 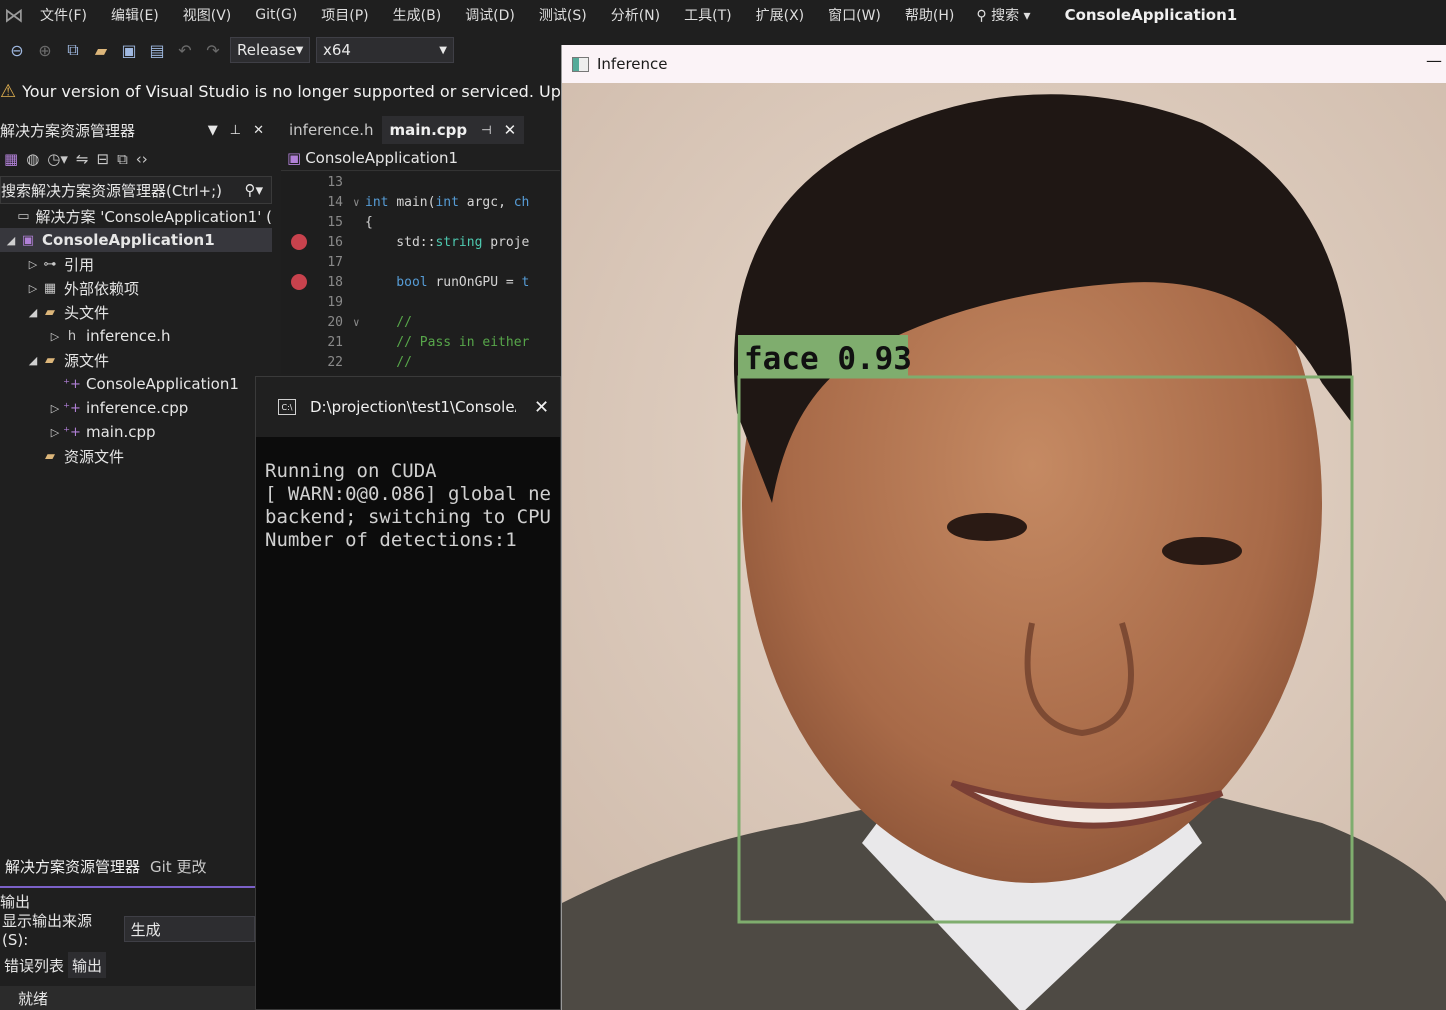 I want to click on line-number: 16, so click(x=335, y=242).